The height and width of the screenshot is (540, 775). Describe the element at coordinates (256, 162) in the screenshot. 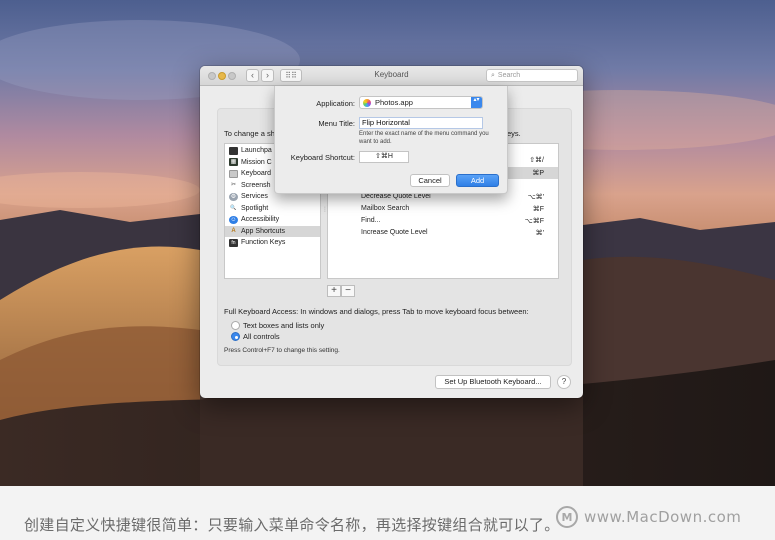

I see `category-label: Mission C` at that location.